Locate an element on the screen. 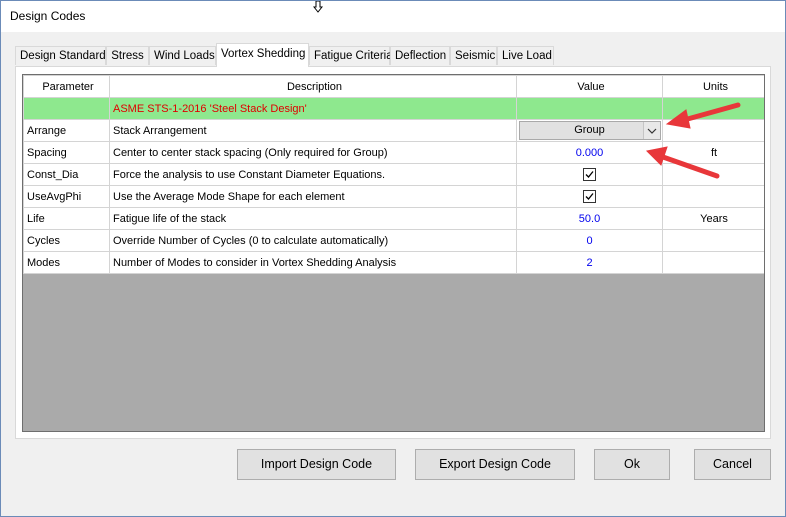  cycles-value: 0 is located at coordinates (589, 240).